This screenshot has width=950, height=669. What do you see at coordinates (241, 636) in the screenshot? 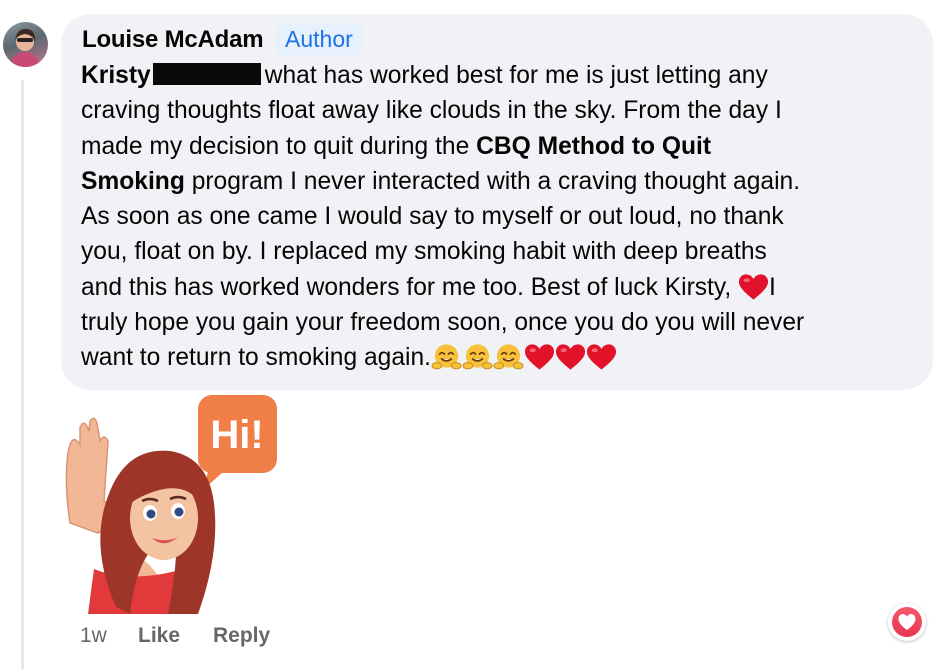
I see `reply-button: Reply` at bounding box center [241, 636].